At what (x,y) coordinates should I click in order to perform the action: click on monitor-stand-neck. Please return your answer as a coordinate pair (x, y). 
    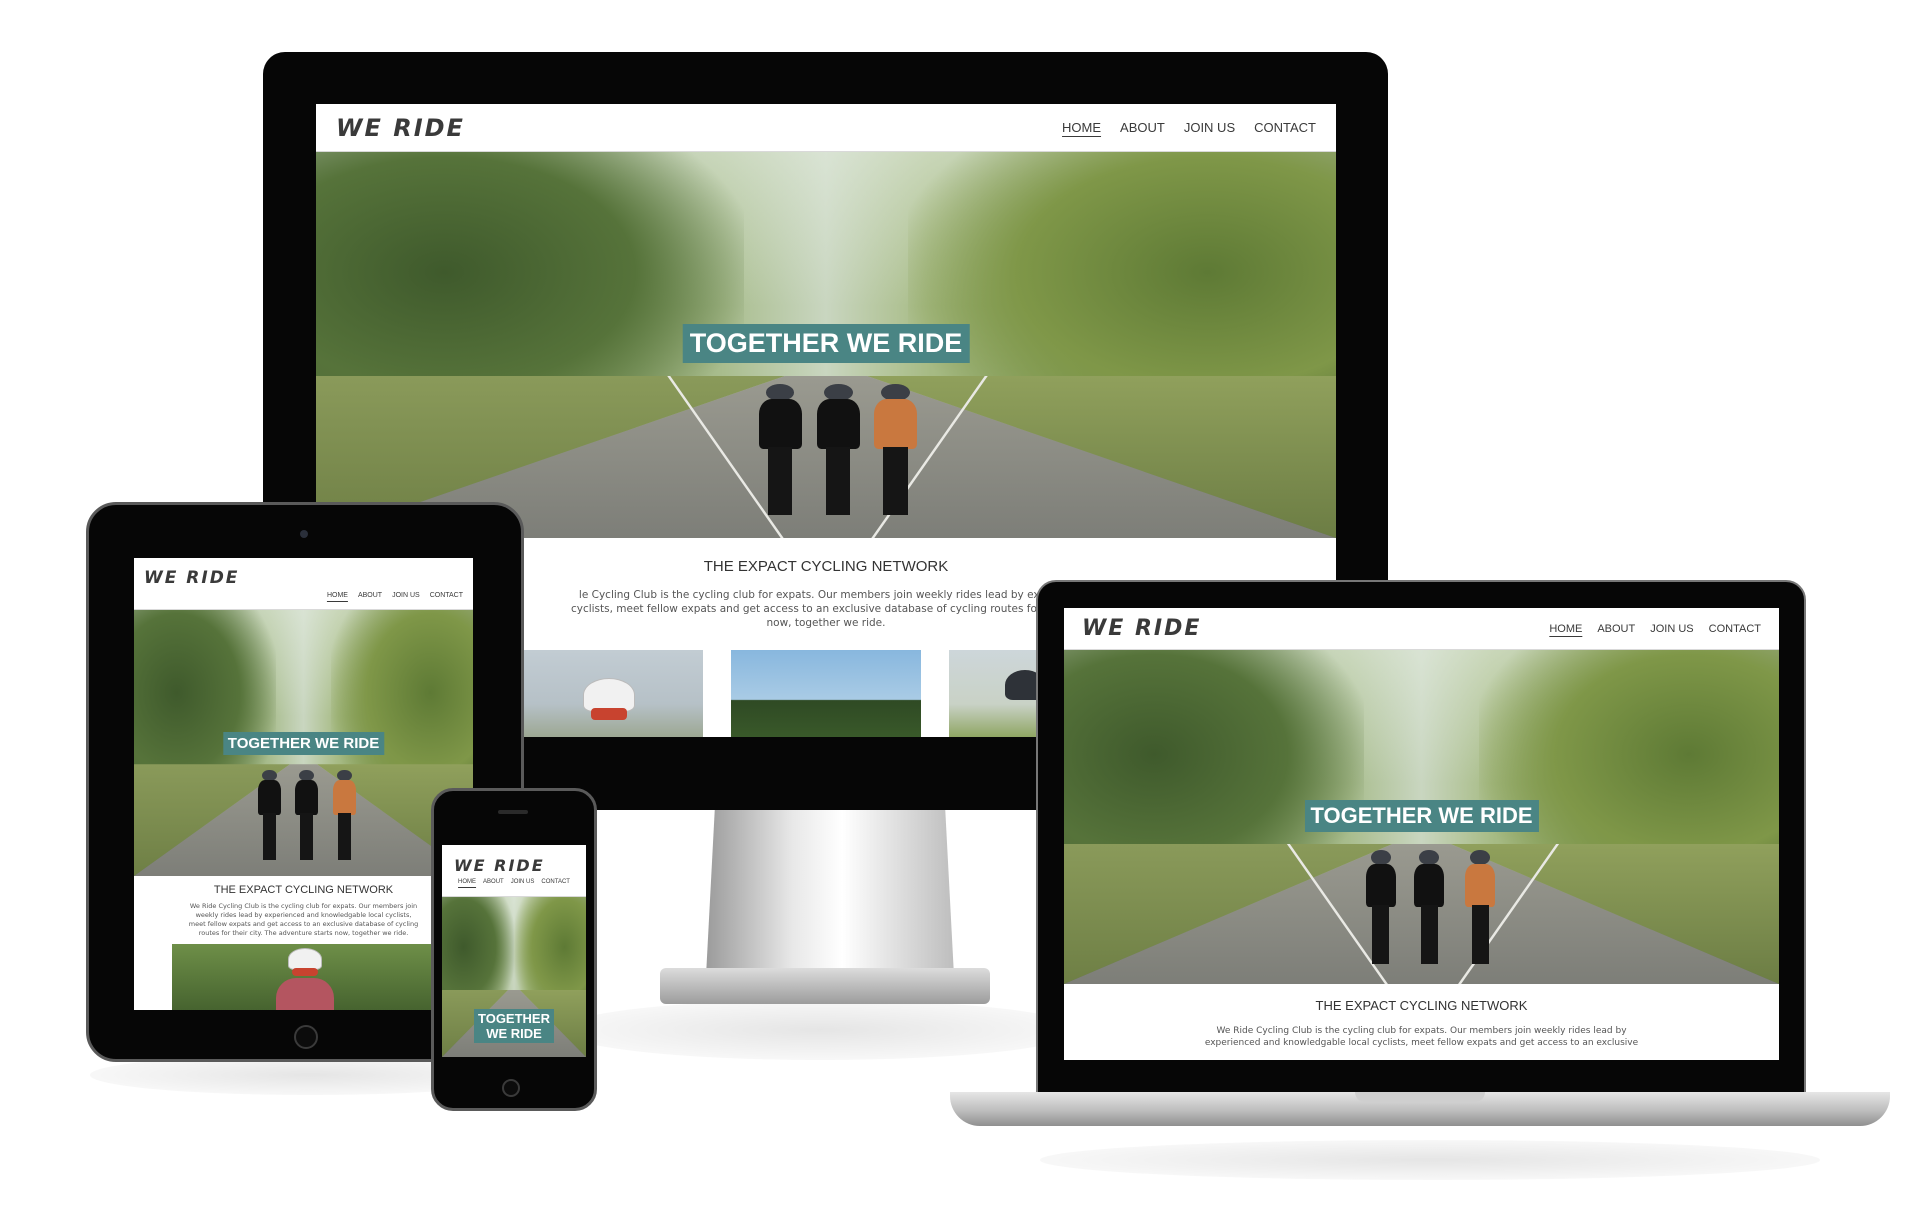
    Looking at the image, I should click on (830, 900).